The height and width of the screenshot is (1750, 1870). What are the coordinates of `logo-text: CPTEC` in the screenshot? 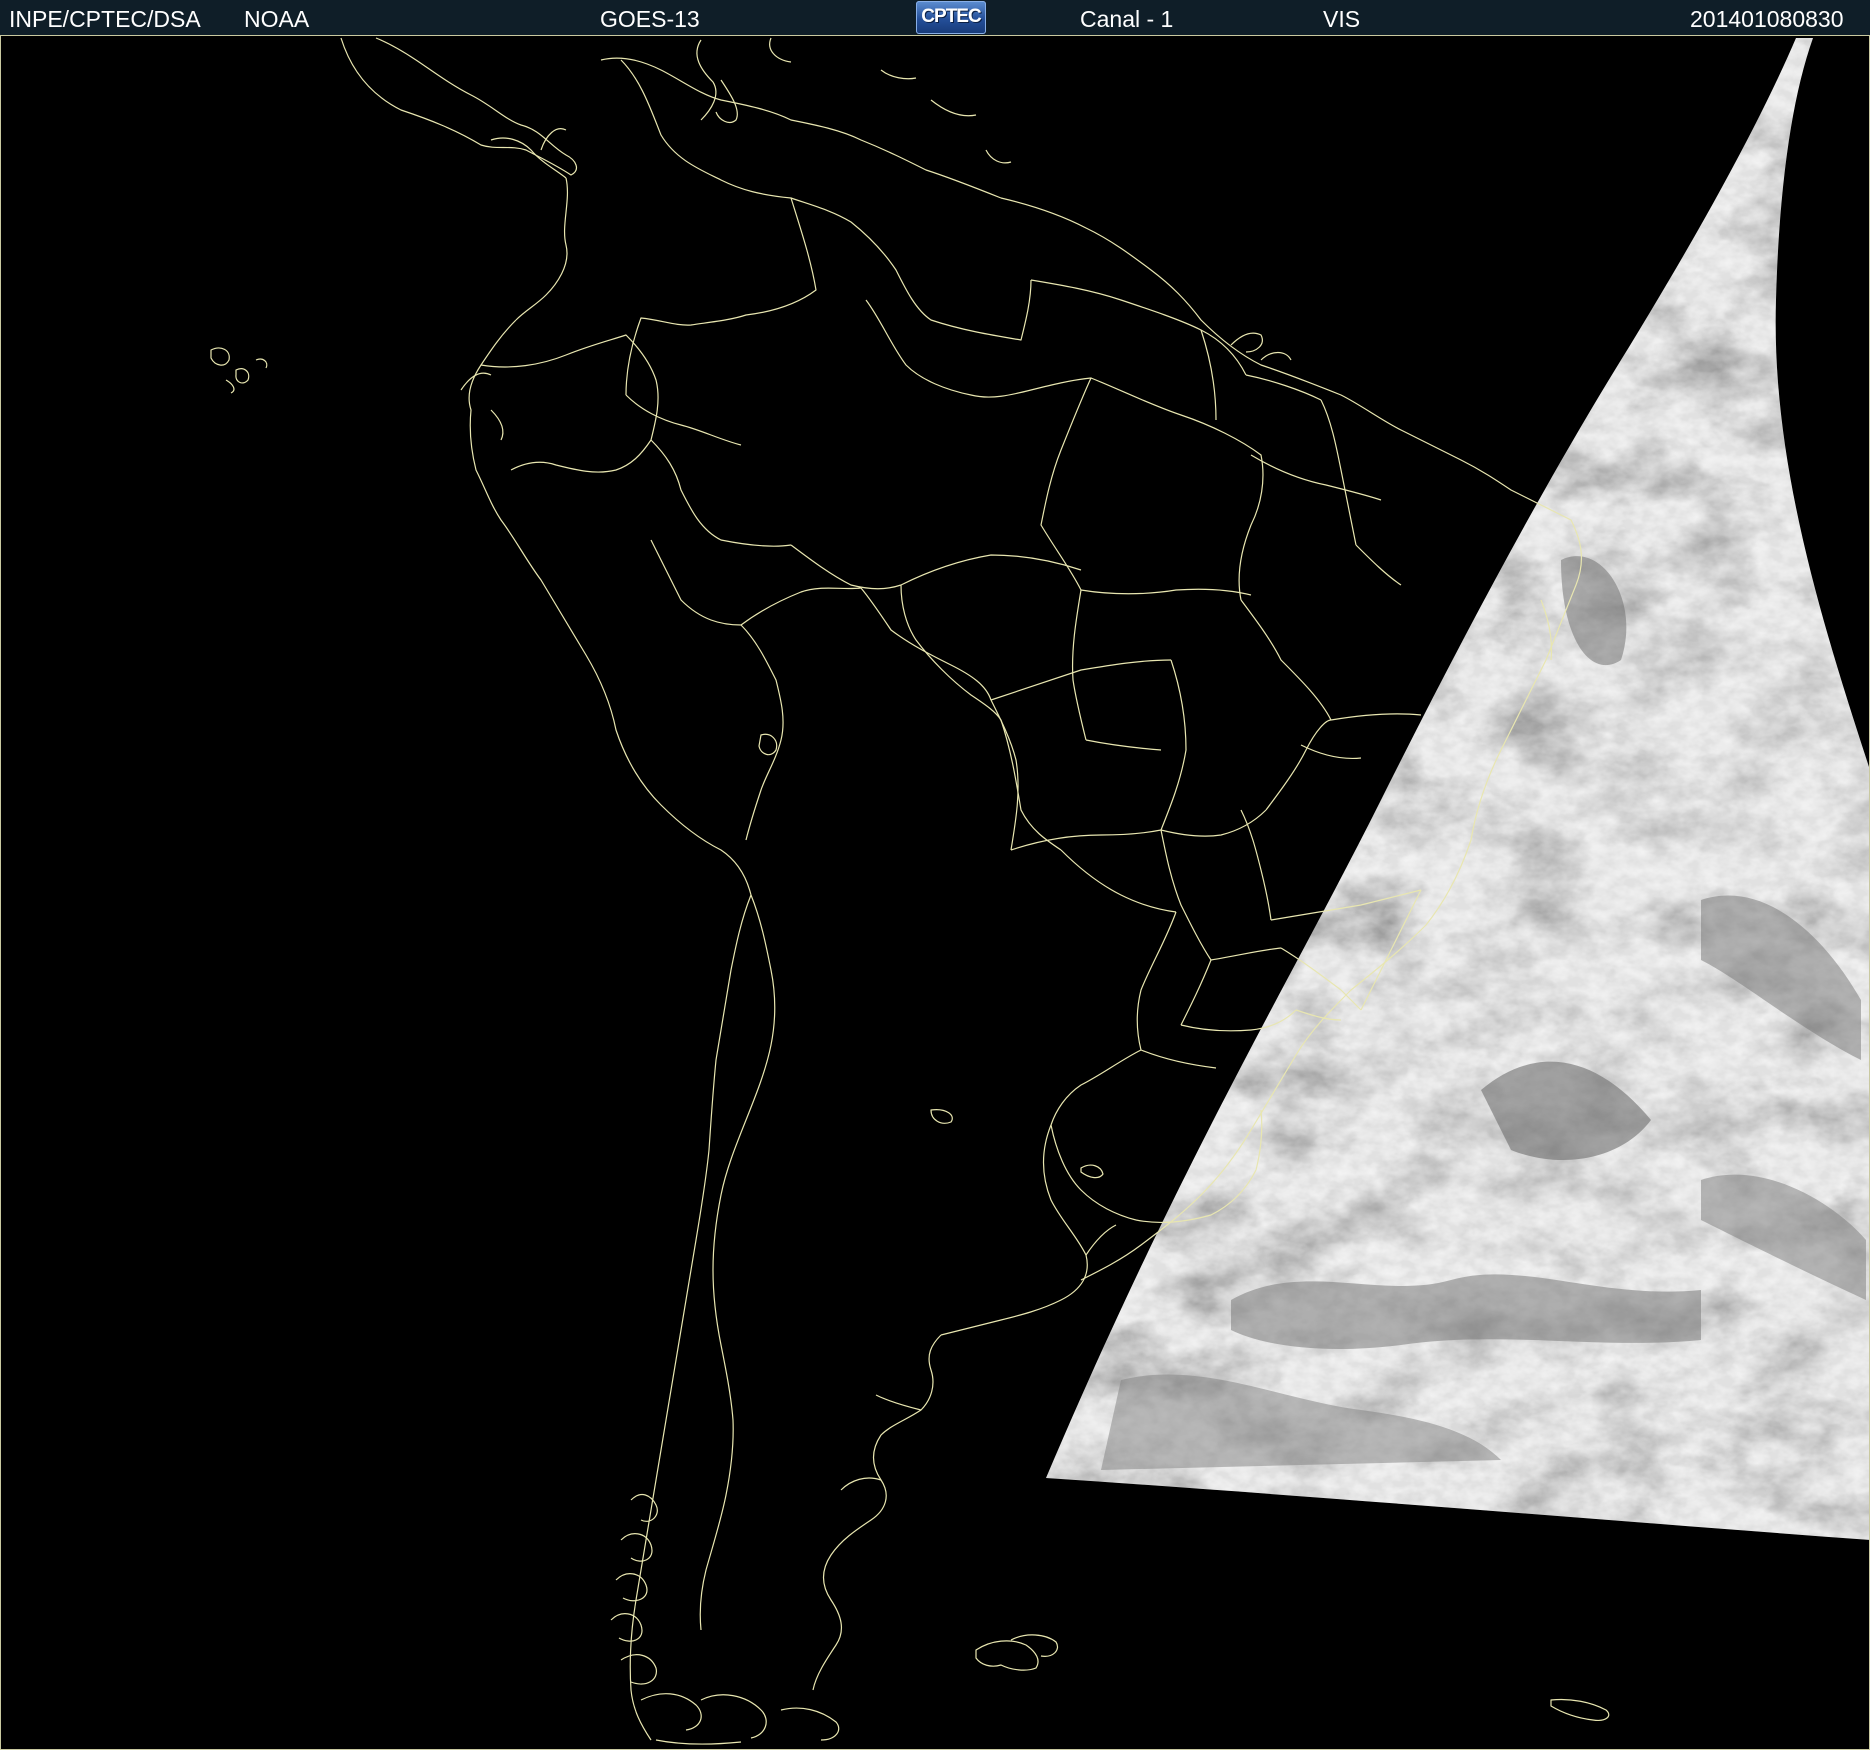 It's located at (951, 16).